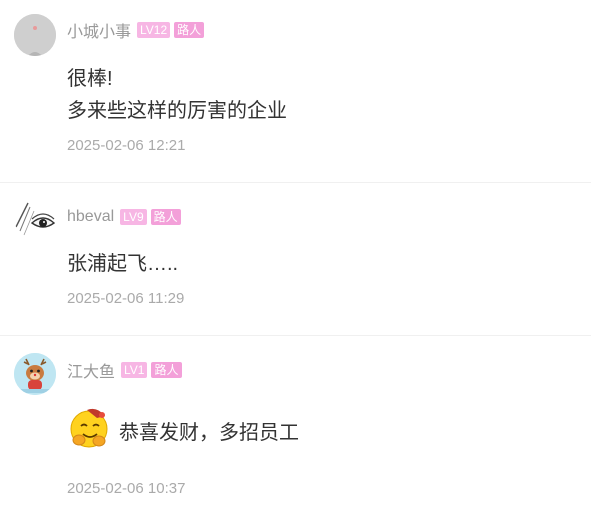 Image resolution: width=591 pixels, height=509 pixels. Describe the element at coordinates (91, 370) in the screenshot. I see `username: 江大鱼` at that location.